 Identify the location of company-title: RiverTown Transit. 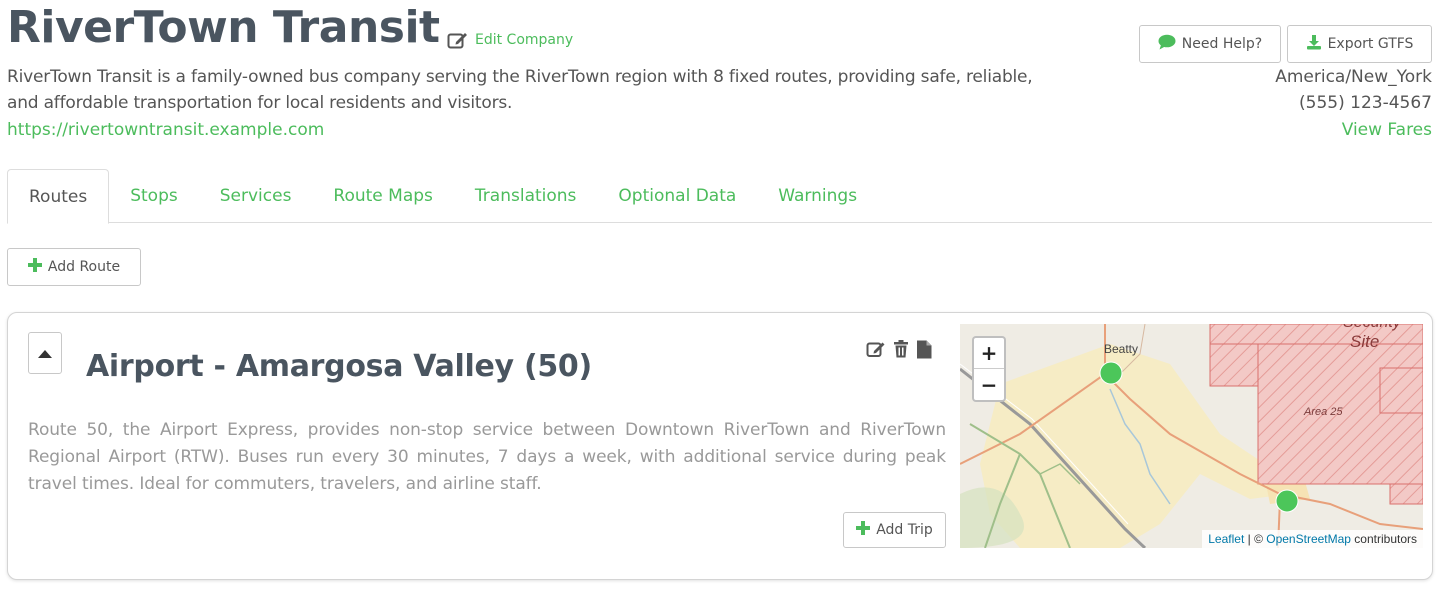
(223, 27).